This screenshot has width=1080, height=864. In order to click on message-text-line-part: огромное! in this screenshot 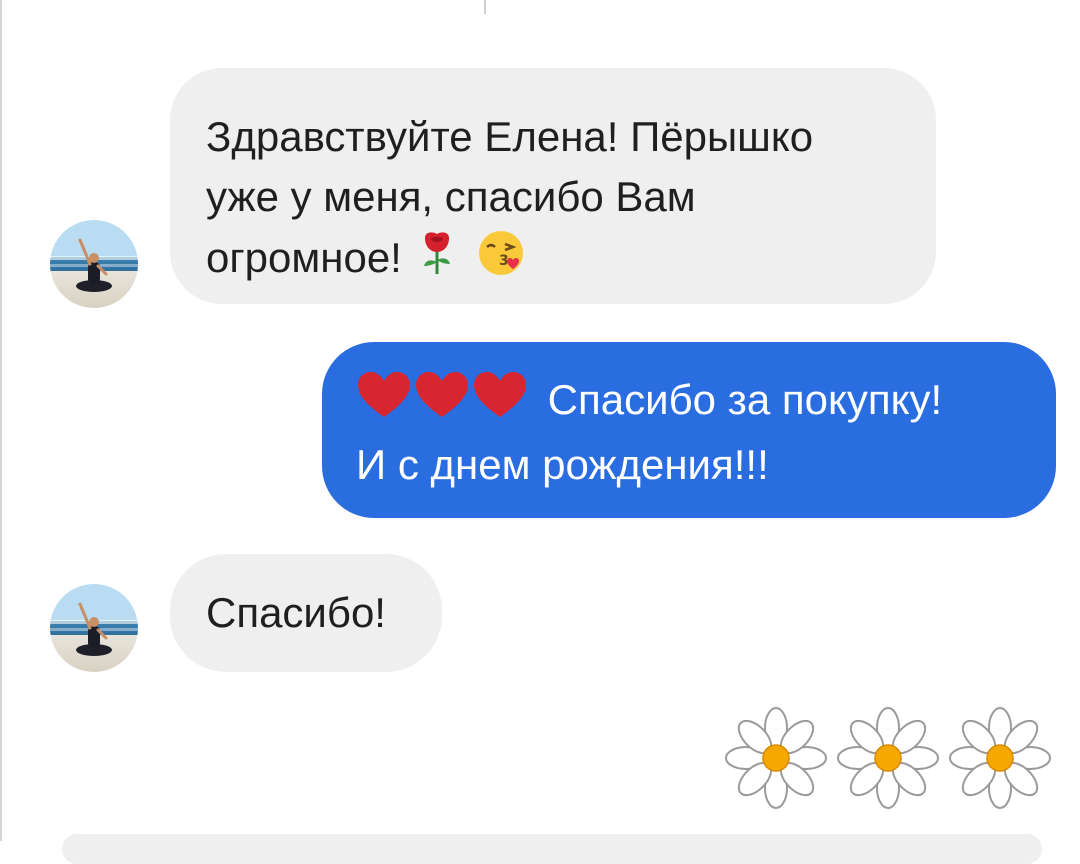, I will do `click(304, 258)`.